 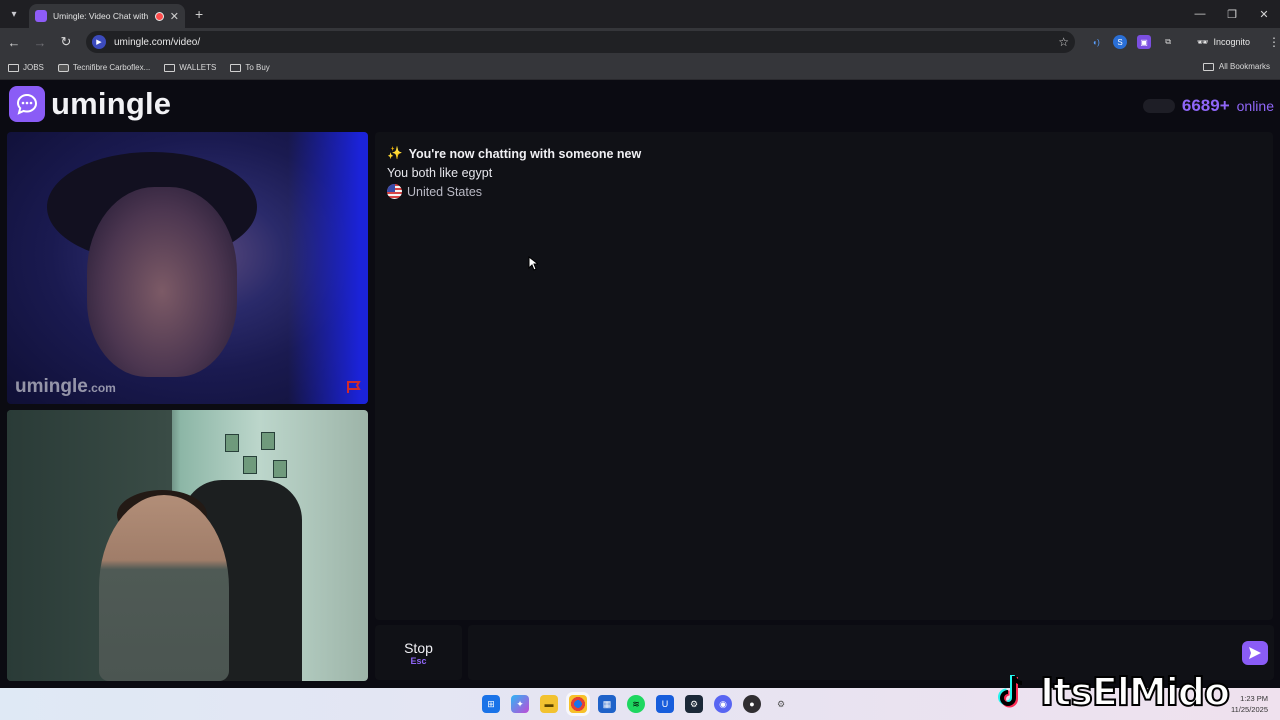 What do you see at coordinates (723, 704) in the screenshot?
I see `discord-icon: ◉` at bounding box center [723, 704].